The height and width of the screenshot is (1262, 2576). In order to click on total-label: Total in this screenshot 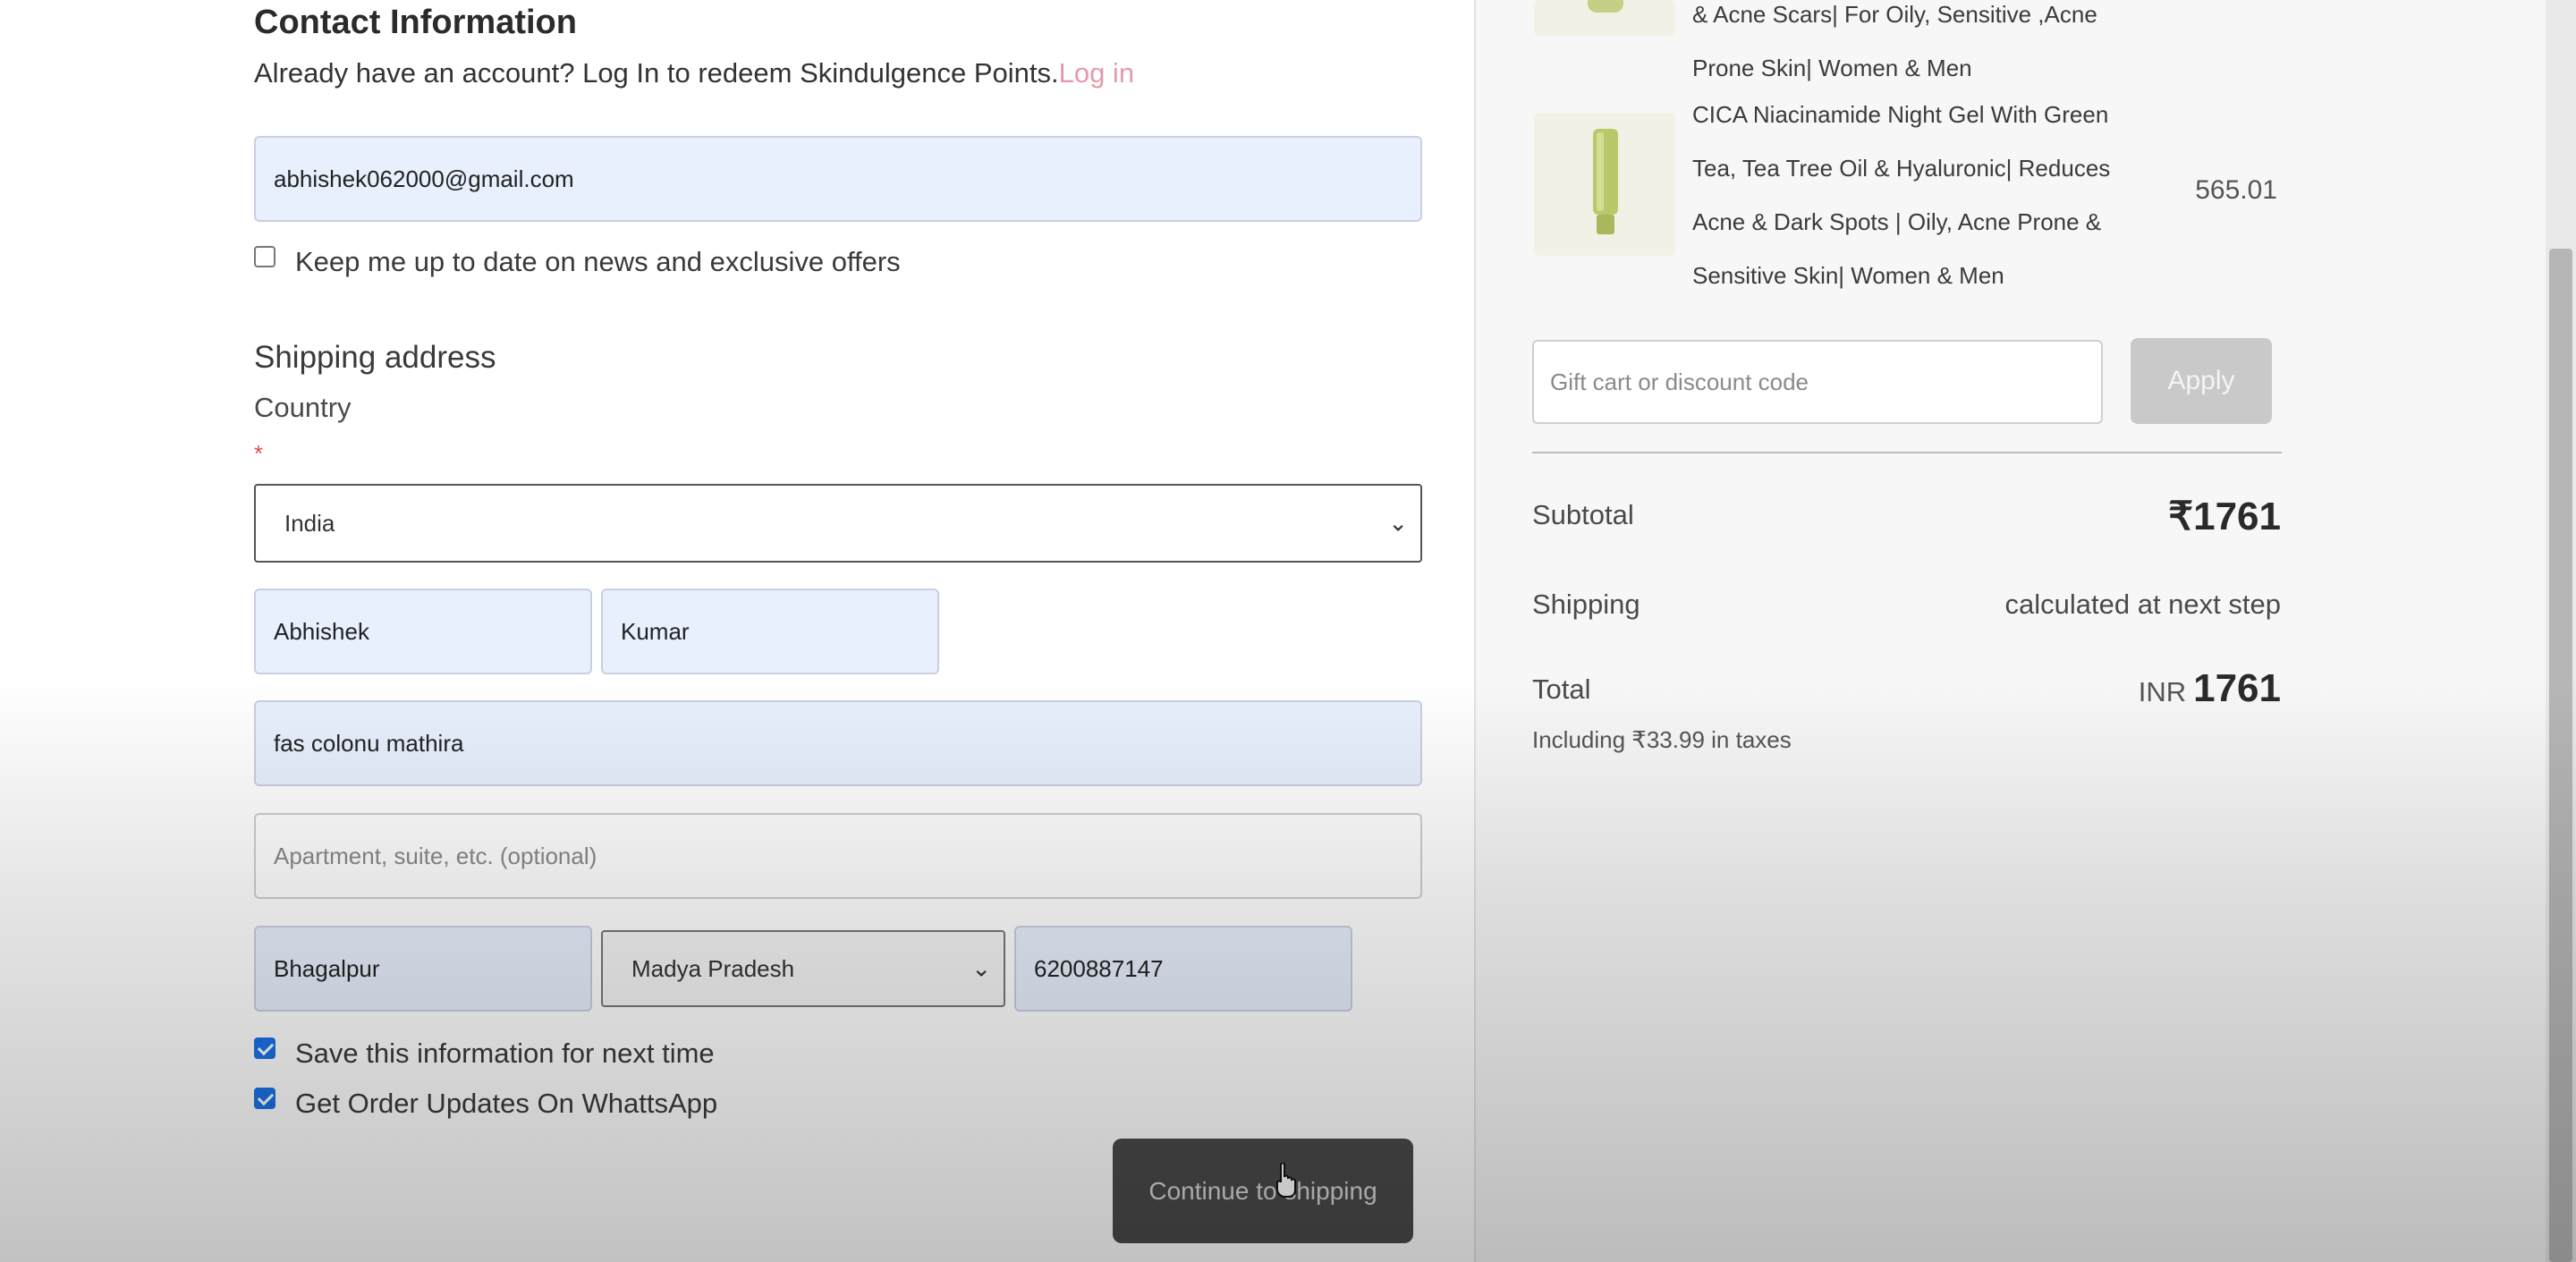, I will do `click(1561, 689)`.